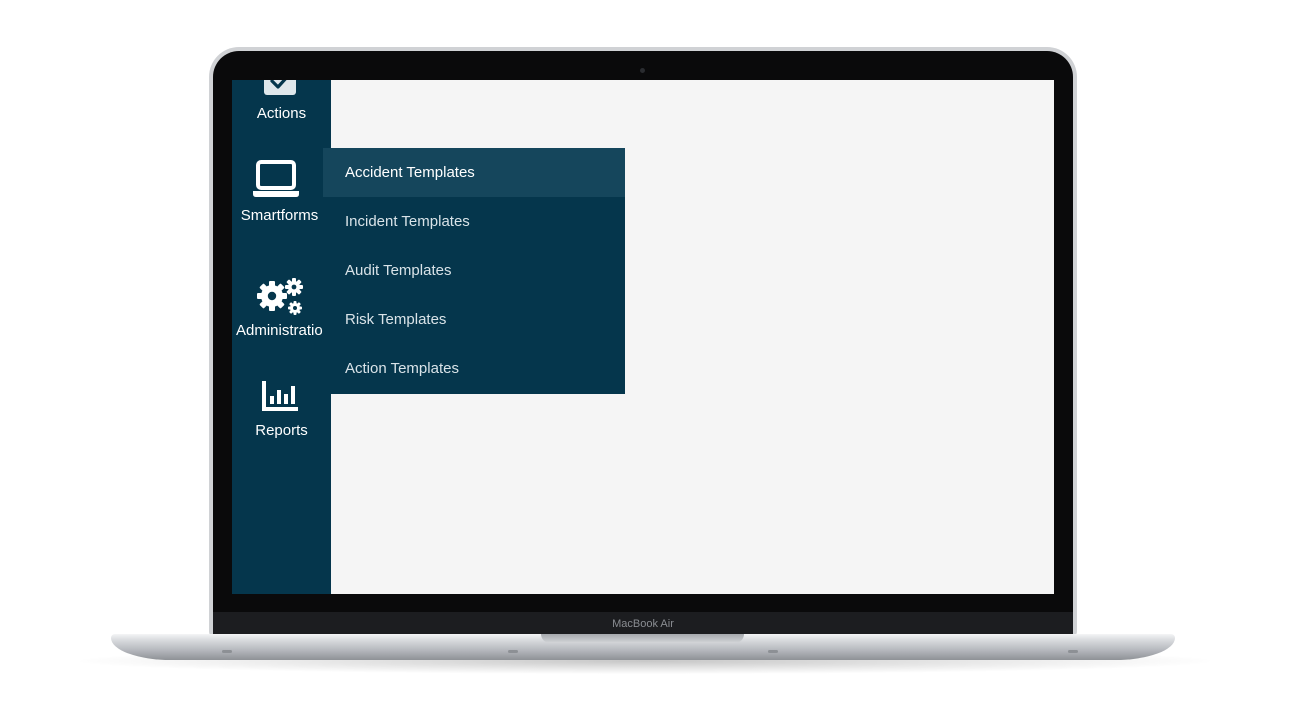 This screenshot has width=1300, height=725. What do you see at coordinates (642, 70) in the screenshot?
I see `camera-icon` at bounding box center [642, 70].